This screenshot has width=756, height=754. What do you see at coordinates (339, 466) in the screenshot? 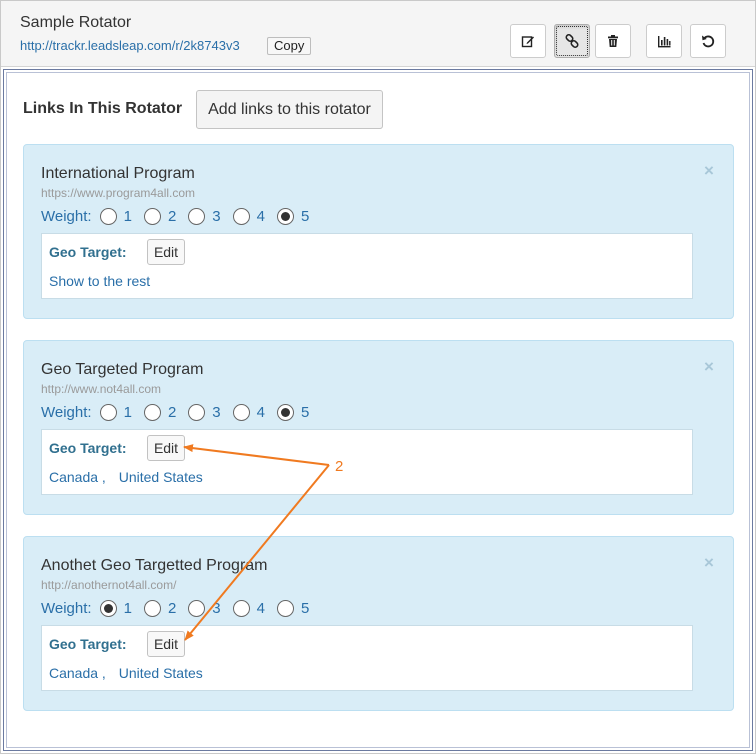
I see `annotation-number: 2` at bounding box center [339, 466].